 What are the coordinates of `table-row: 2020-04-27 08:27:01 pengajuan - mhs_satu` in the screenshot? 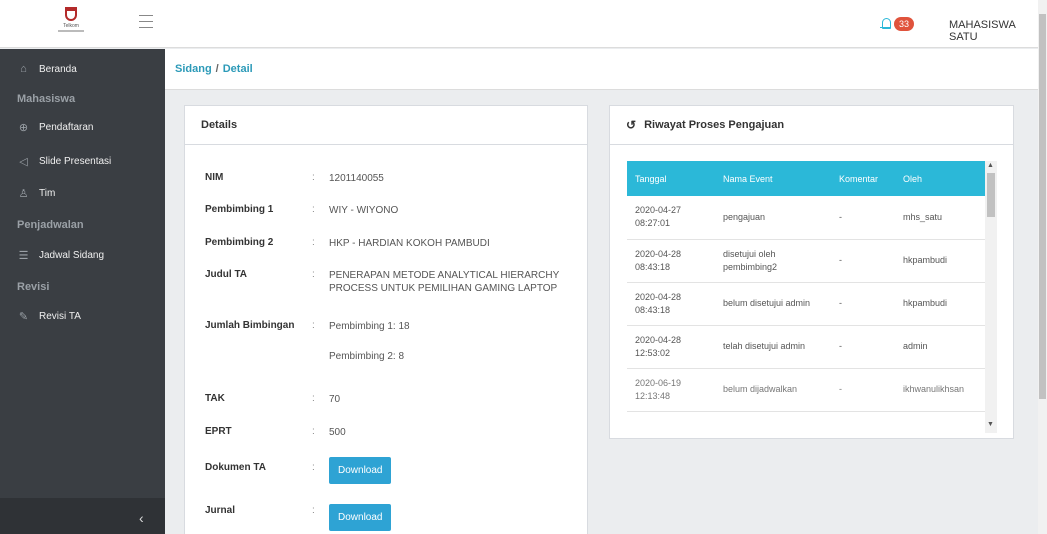 It's located at (806, 218).